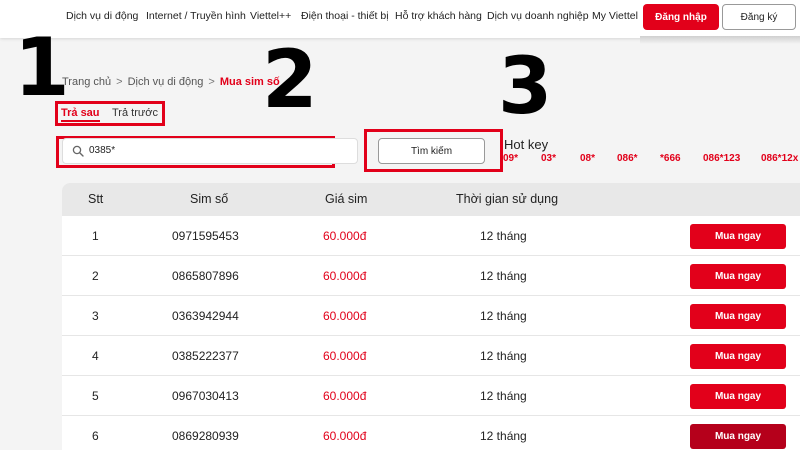 The image size is (800, 450). Describe the element at coordinates (615, 16) in the screenshot. I see `nav-item-my-viettel: My Viettel` at that location.